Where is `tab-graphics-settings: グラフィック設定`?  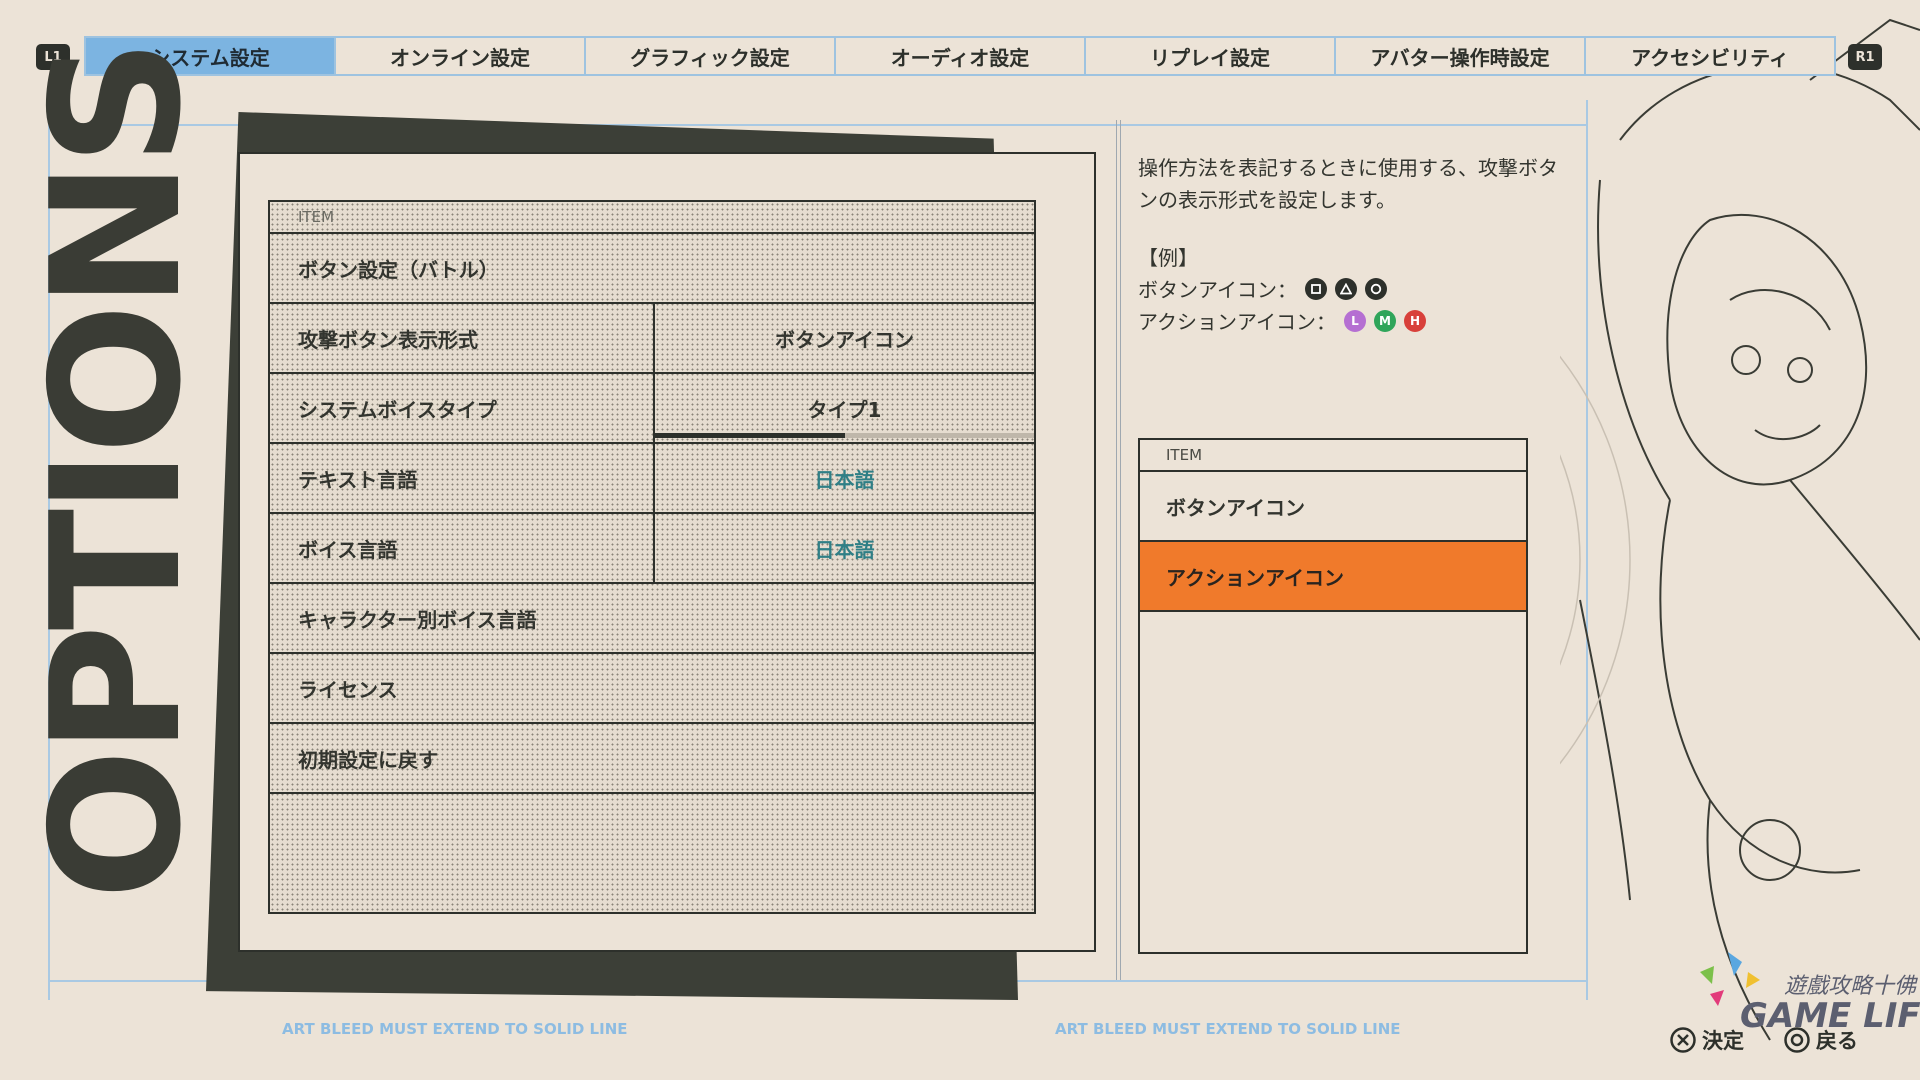 tab-graphics-settings: グラフィック設定 is located at coordinates (711, 56).